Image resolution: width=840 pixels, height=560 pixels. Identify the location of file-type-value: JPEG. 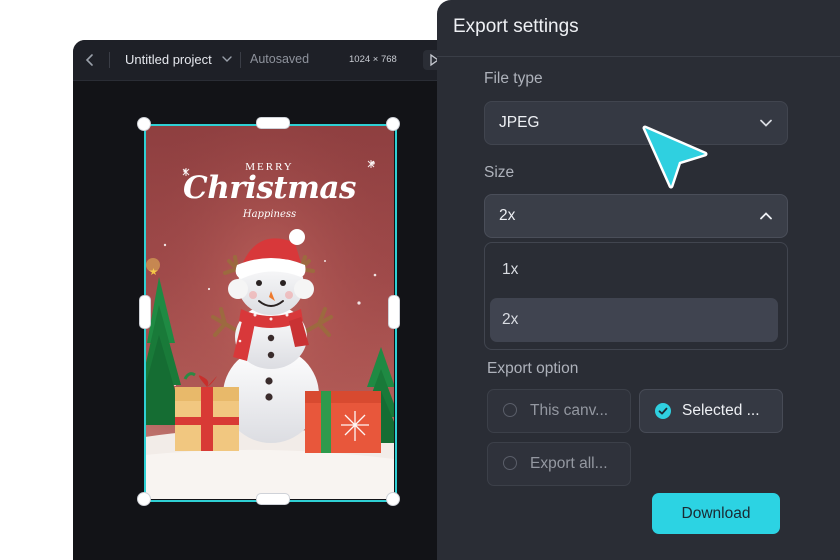
(519, 122).